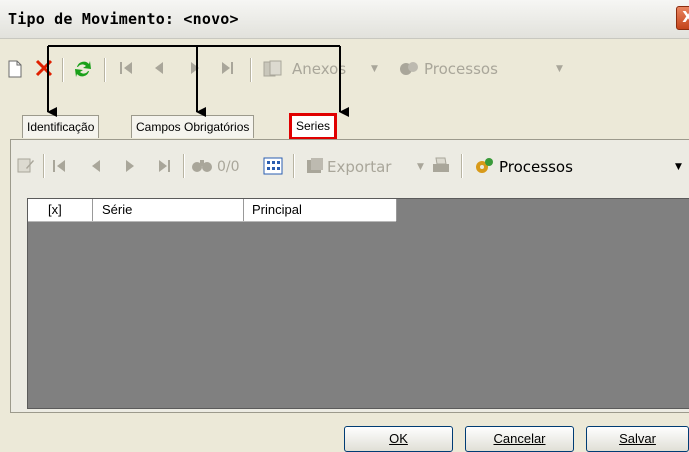 Image resolution: width=689 pixels, height=452 pixels. I want to click on main-toolbar: Anexos ▼ Processos ▼, so click(344, 74).